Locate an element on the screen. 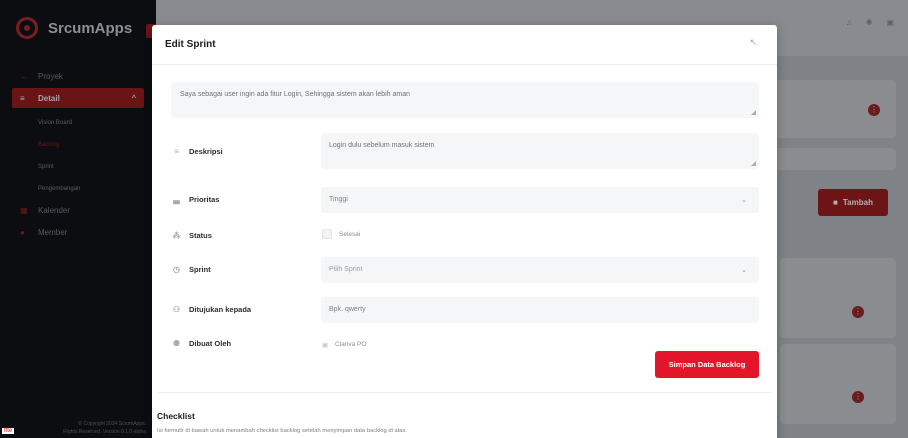 The height and width of the screenshot is (438, 908). user-icon: ● is located at coordinates (22, 232).